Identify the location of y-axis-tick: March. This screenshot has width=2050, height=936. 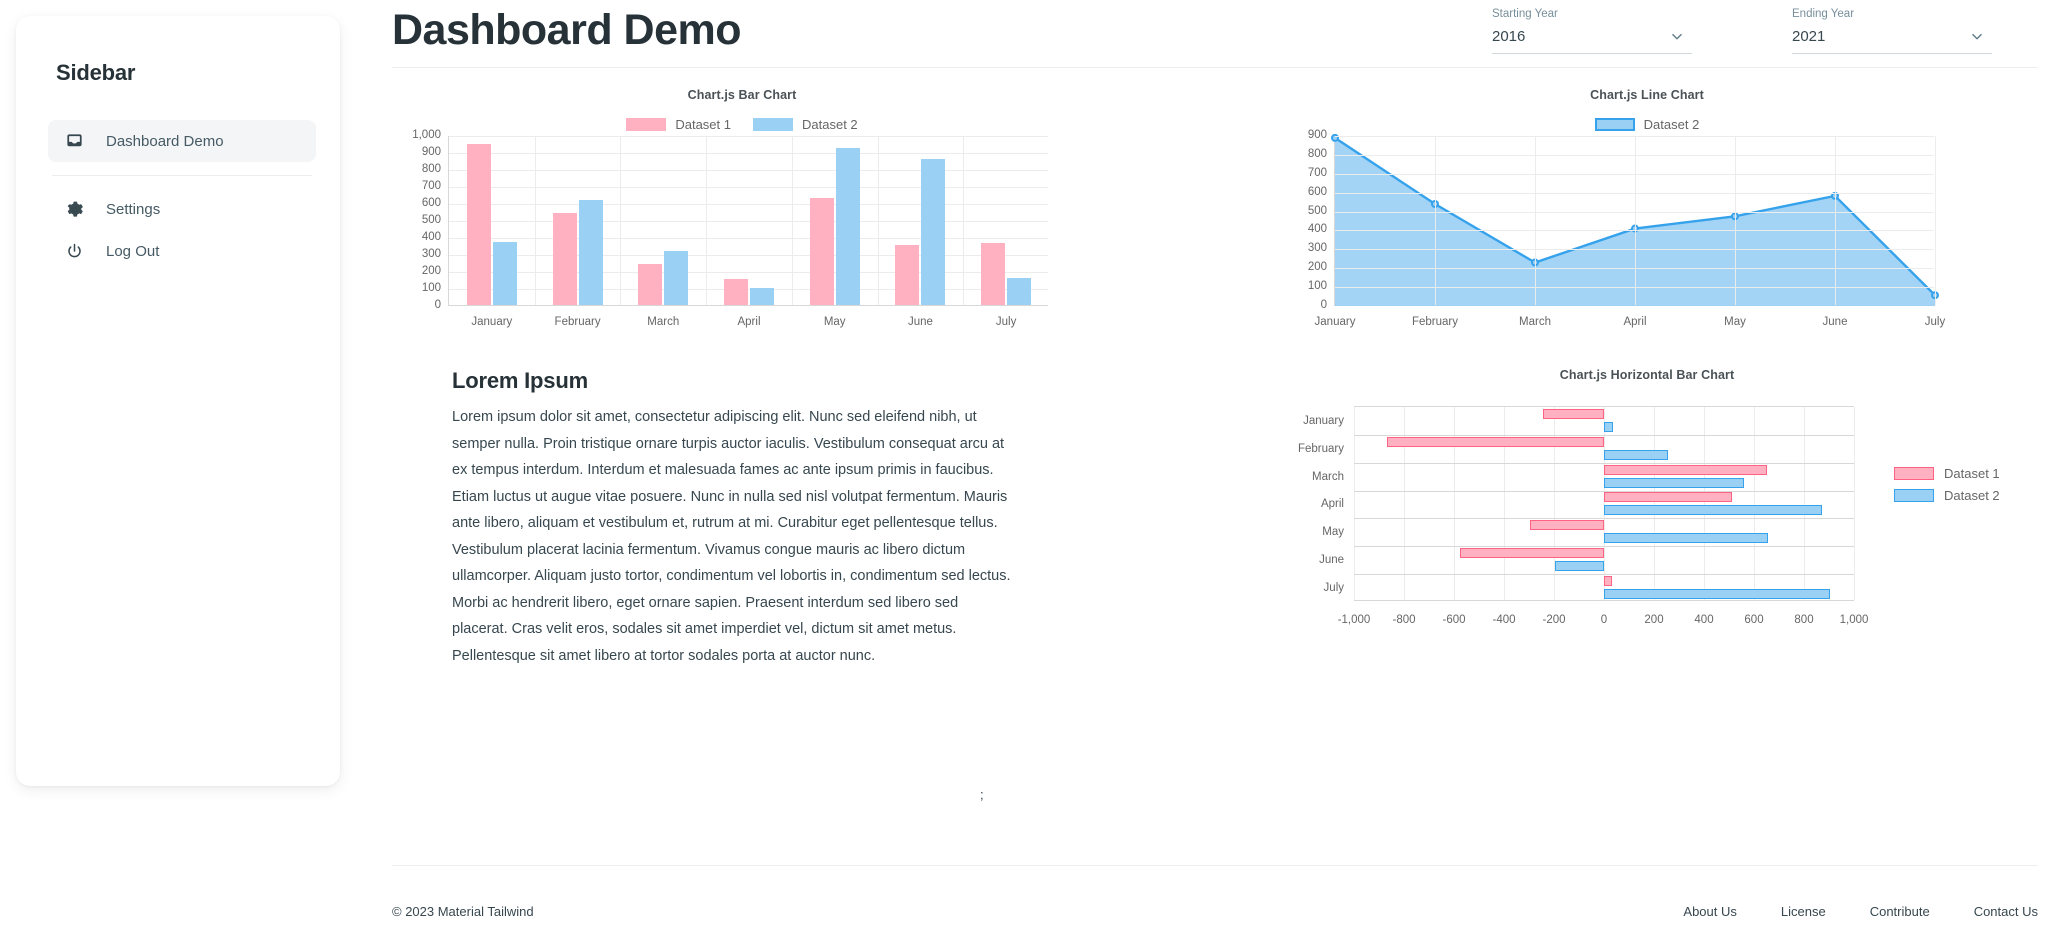
(1328, 476).